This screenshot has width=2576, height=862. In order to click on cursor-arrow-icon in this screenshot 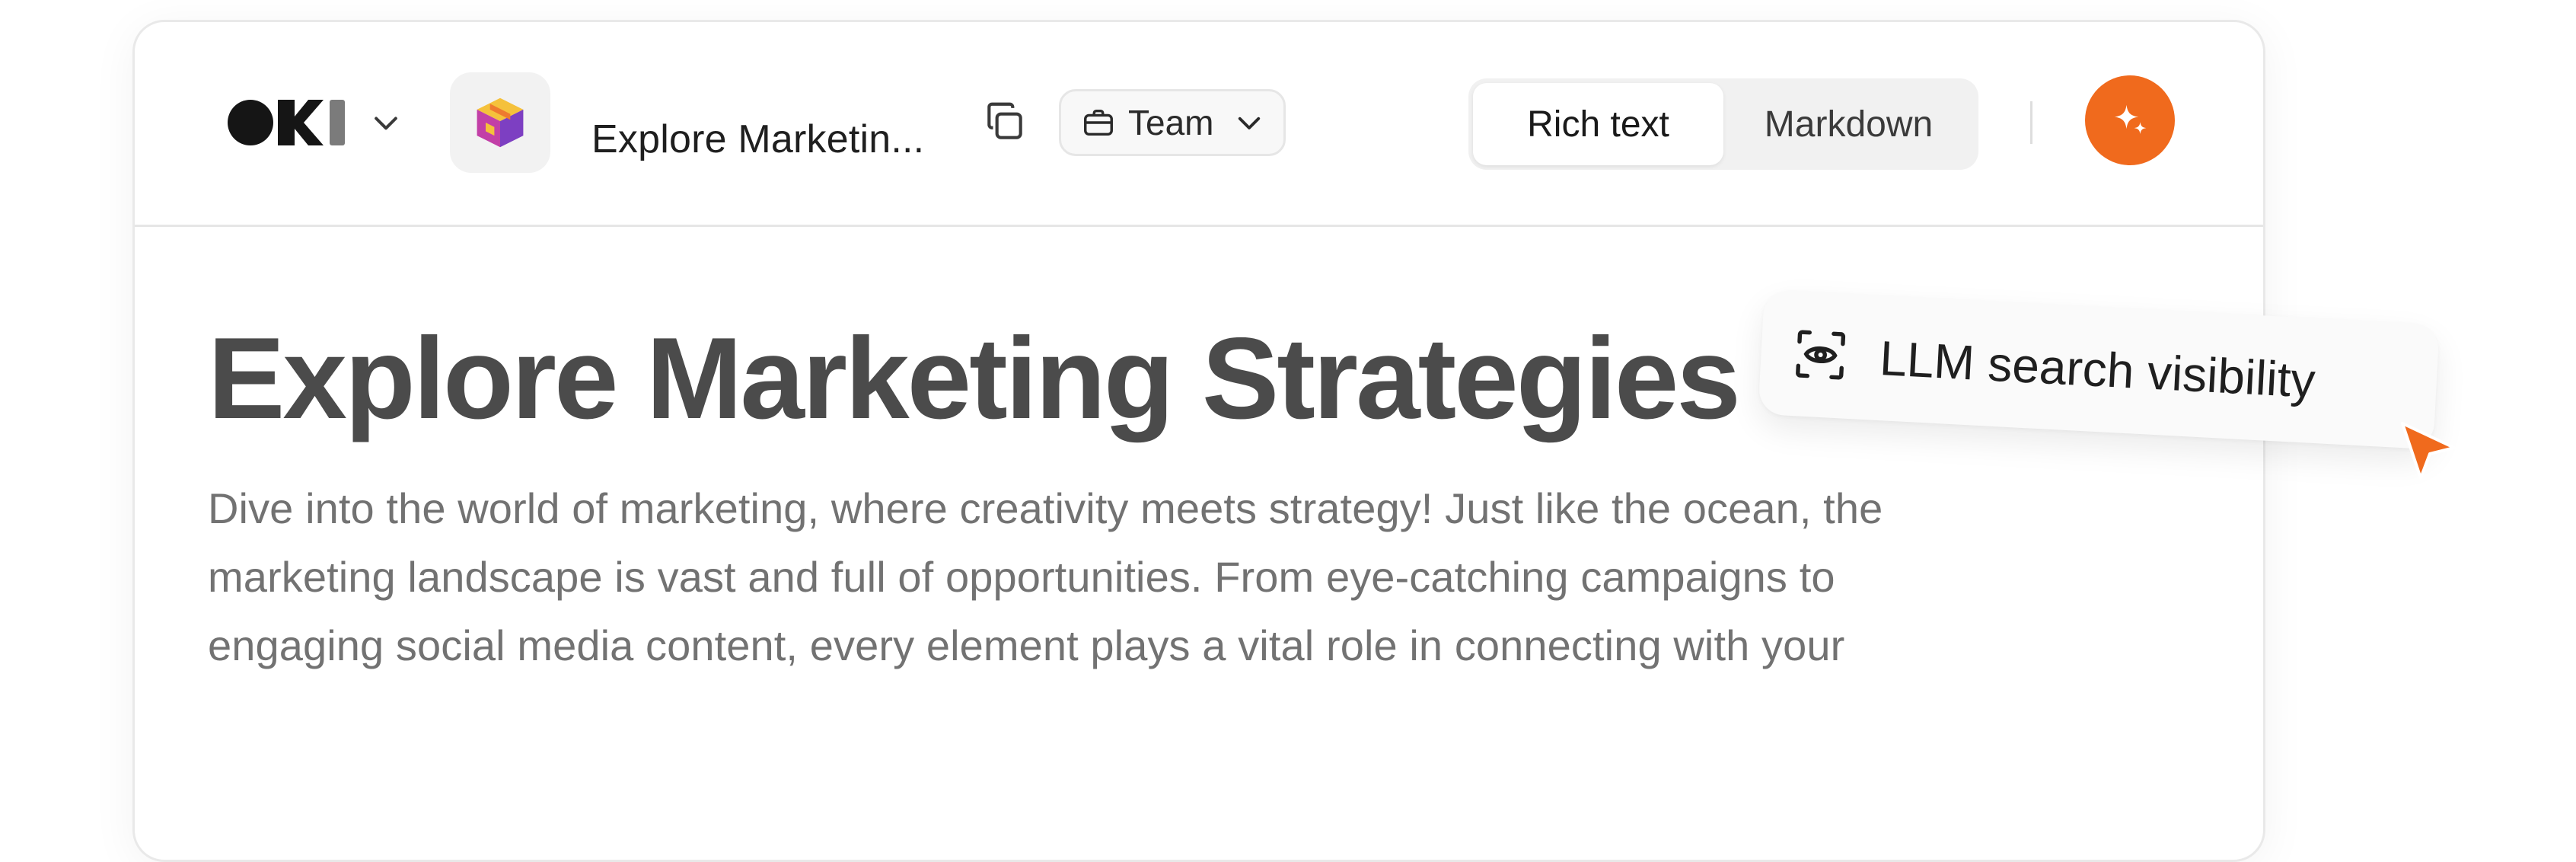, I will do `click(2429, 451)`.